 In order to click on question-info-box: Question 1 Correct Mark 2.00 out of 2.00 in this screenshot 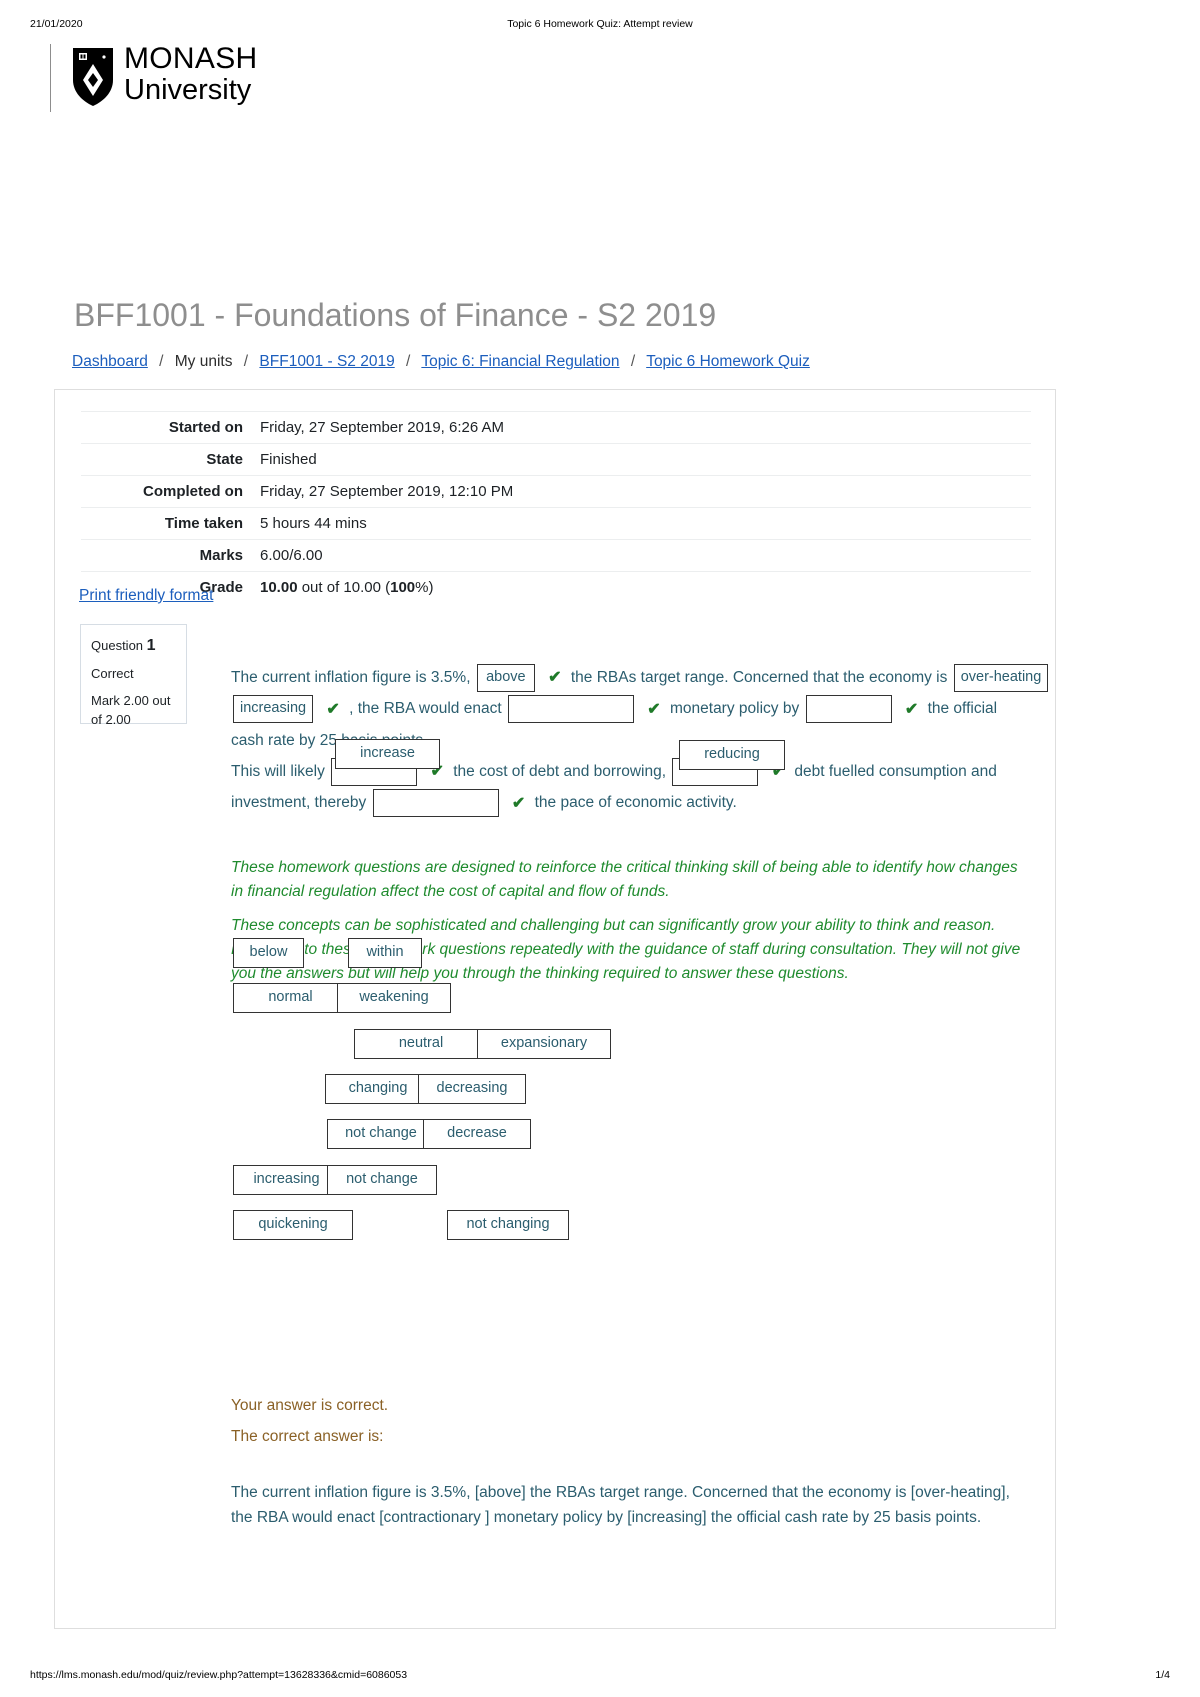, I will do `click(133, 675)`.